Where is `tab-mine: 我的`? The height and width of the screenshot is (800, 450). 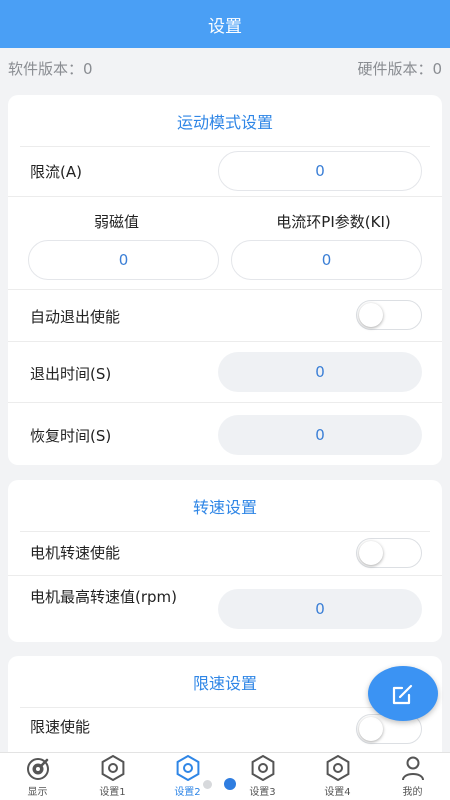 tab-mine: 我的 is located at coordinates (412, 776).